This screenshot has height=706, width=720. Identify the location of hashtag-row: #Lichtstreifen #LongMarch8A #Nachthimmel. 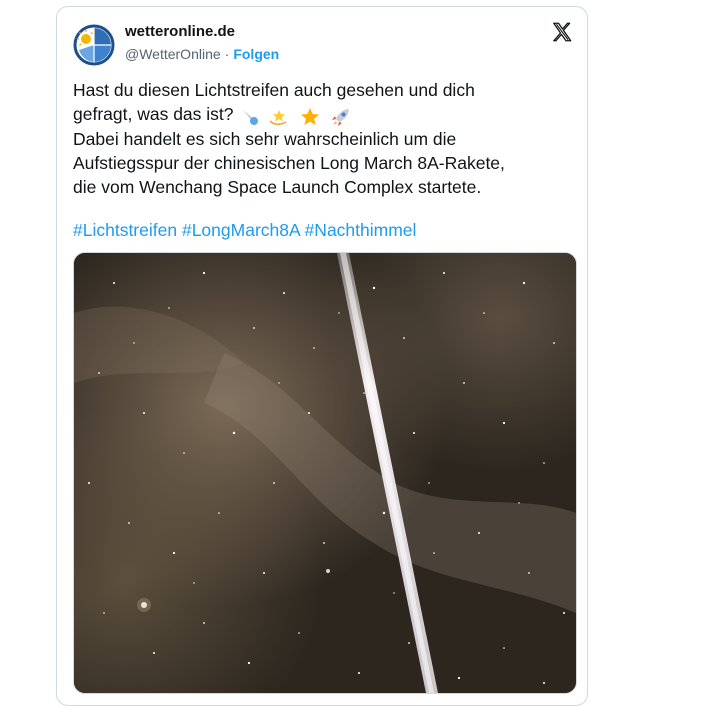
(244, 230).